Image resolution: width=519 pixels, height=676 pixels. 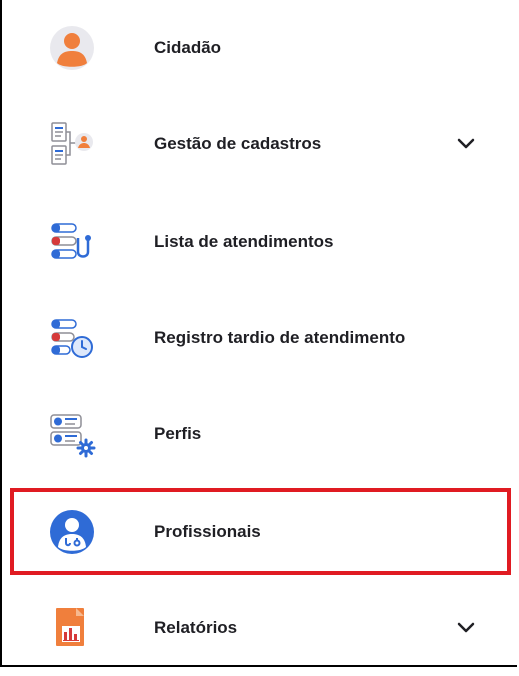 What do you see at coordinates (72, 144) in the screenshot?
I see `registration-management-icon` at bounding box center [72, 144].